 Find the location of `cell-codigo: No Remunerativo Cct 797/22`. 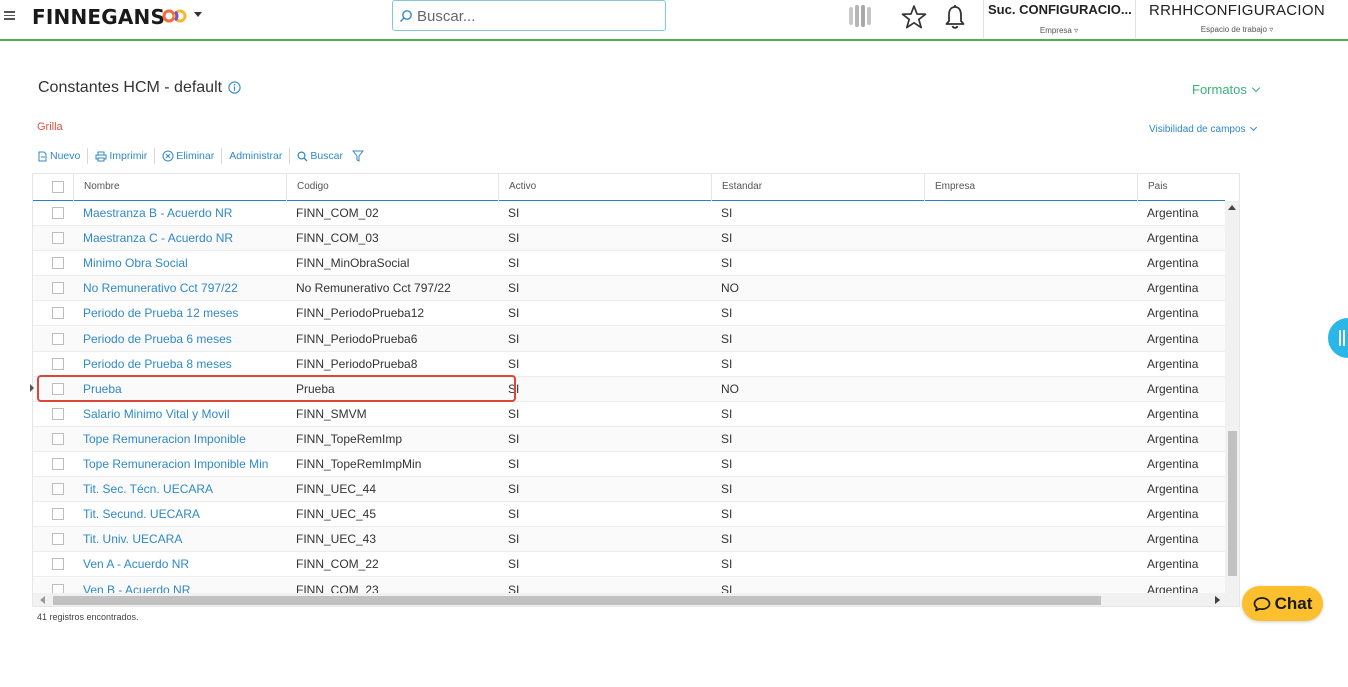

cell-codigo: No Remunerativo Cct 797/22 is located at coordinates (373, 288).